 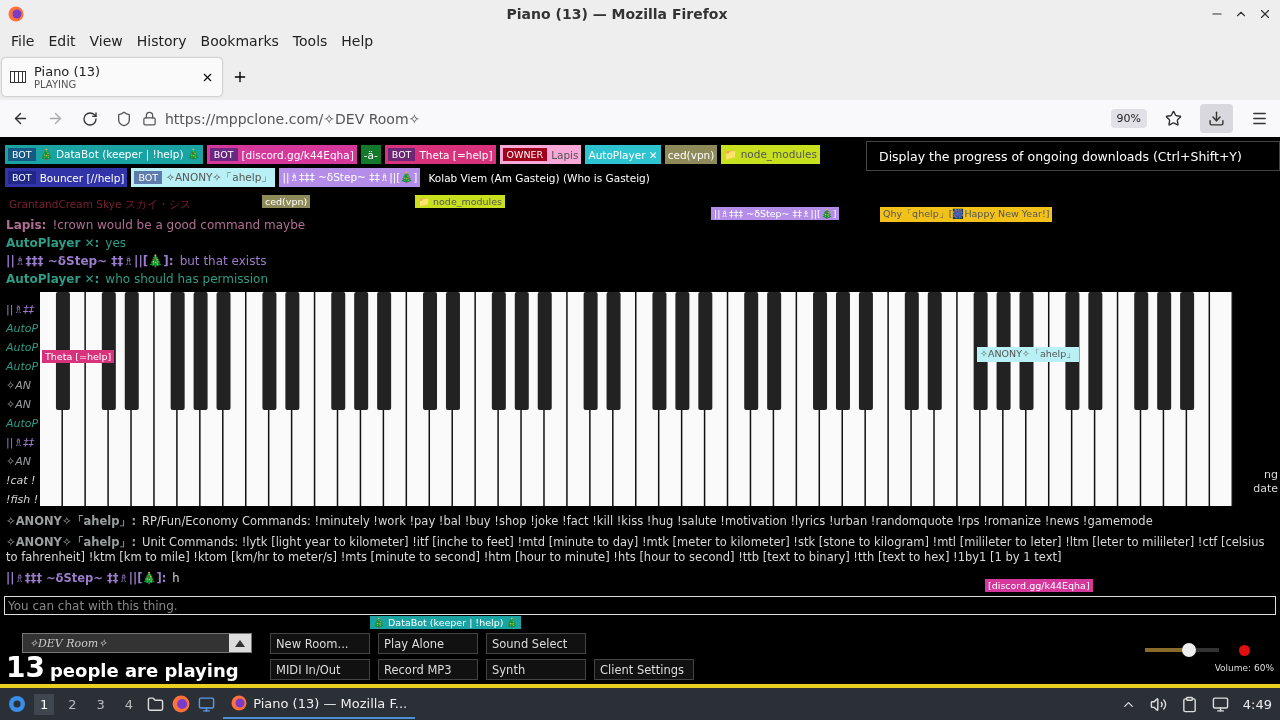 I want to click on player-count: 13, so click(x=25, y=668).